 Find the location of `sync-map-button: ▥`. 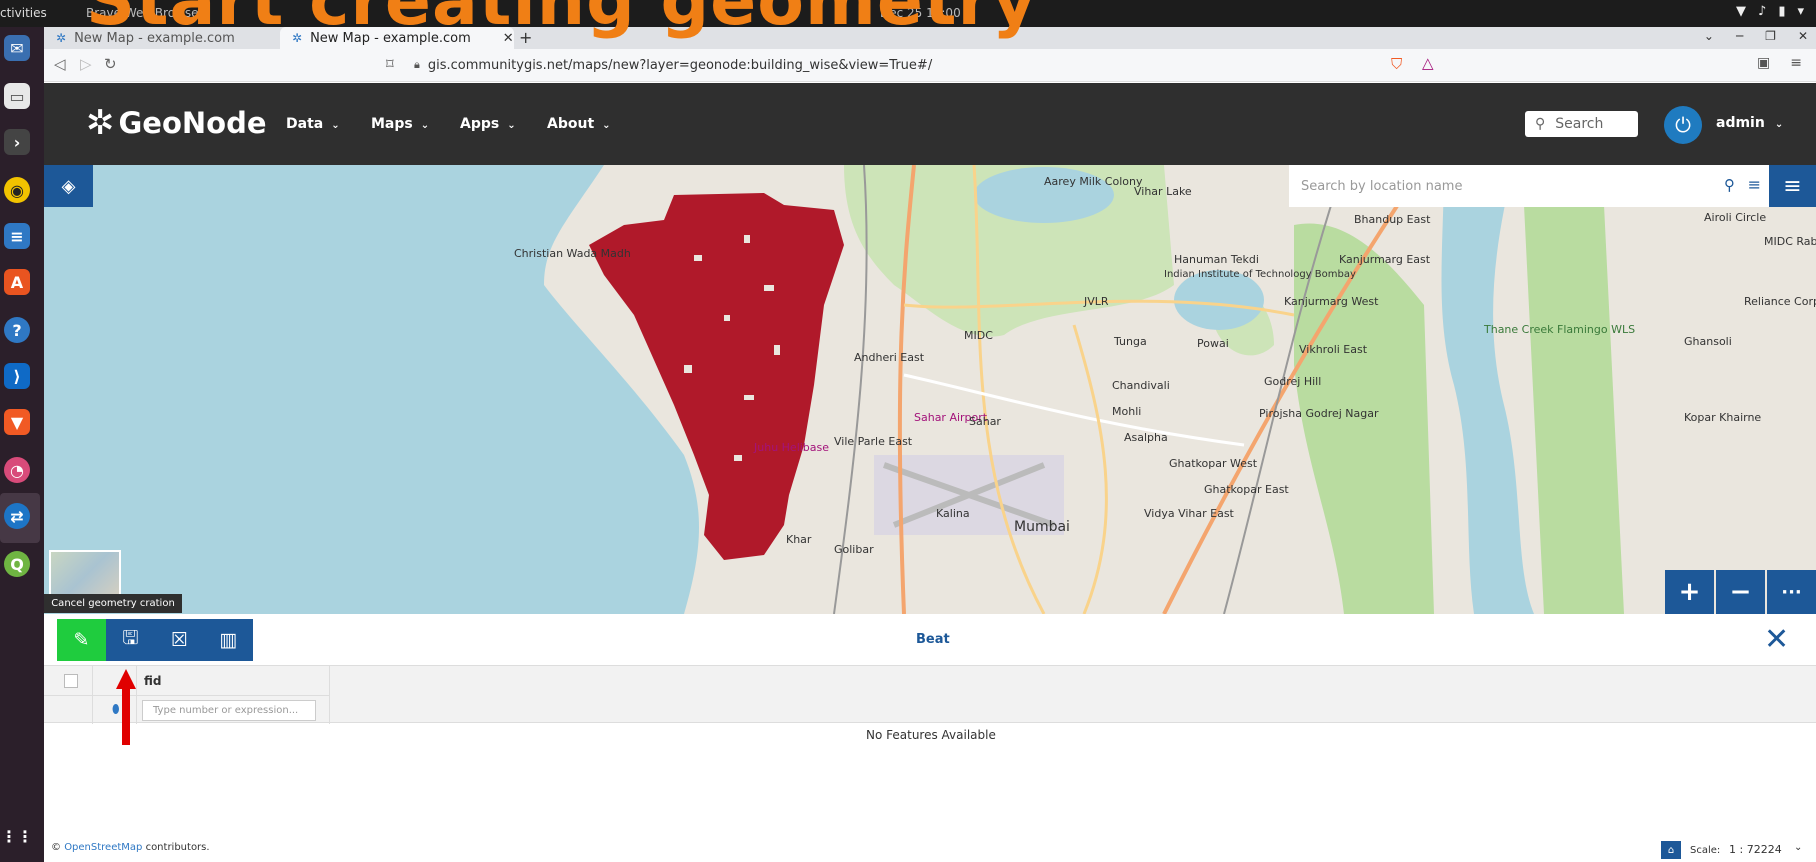

sync-map-button: ▥ is located at coordinates (228, 640).